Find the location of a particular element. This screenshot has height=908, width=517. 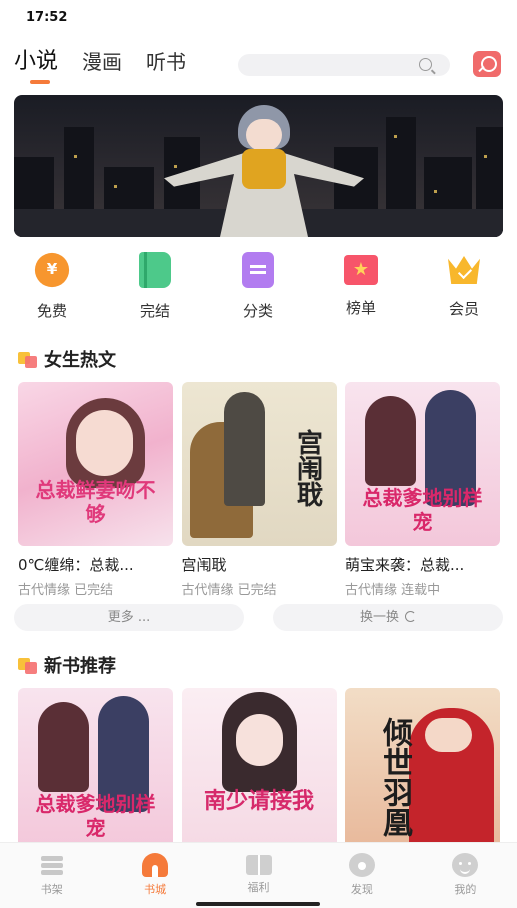

cover-title: 南少请接我 is located at coordinates (258, 801).